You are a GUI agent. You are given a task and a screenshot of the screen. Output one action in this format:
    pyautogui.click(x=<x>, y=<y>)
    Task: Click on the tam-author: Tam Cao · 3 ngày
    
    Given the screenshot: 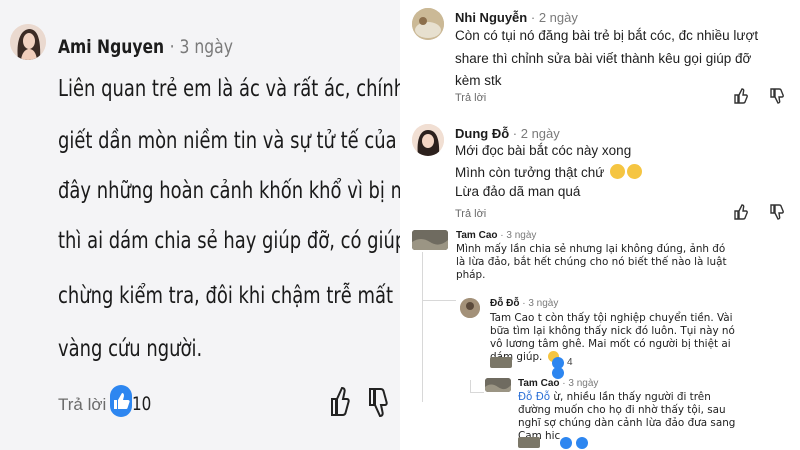 What is the action you would take?
    pyautogui.click(x=496, y=235)
    